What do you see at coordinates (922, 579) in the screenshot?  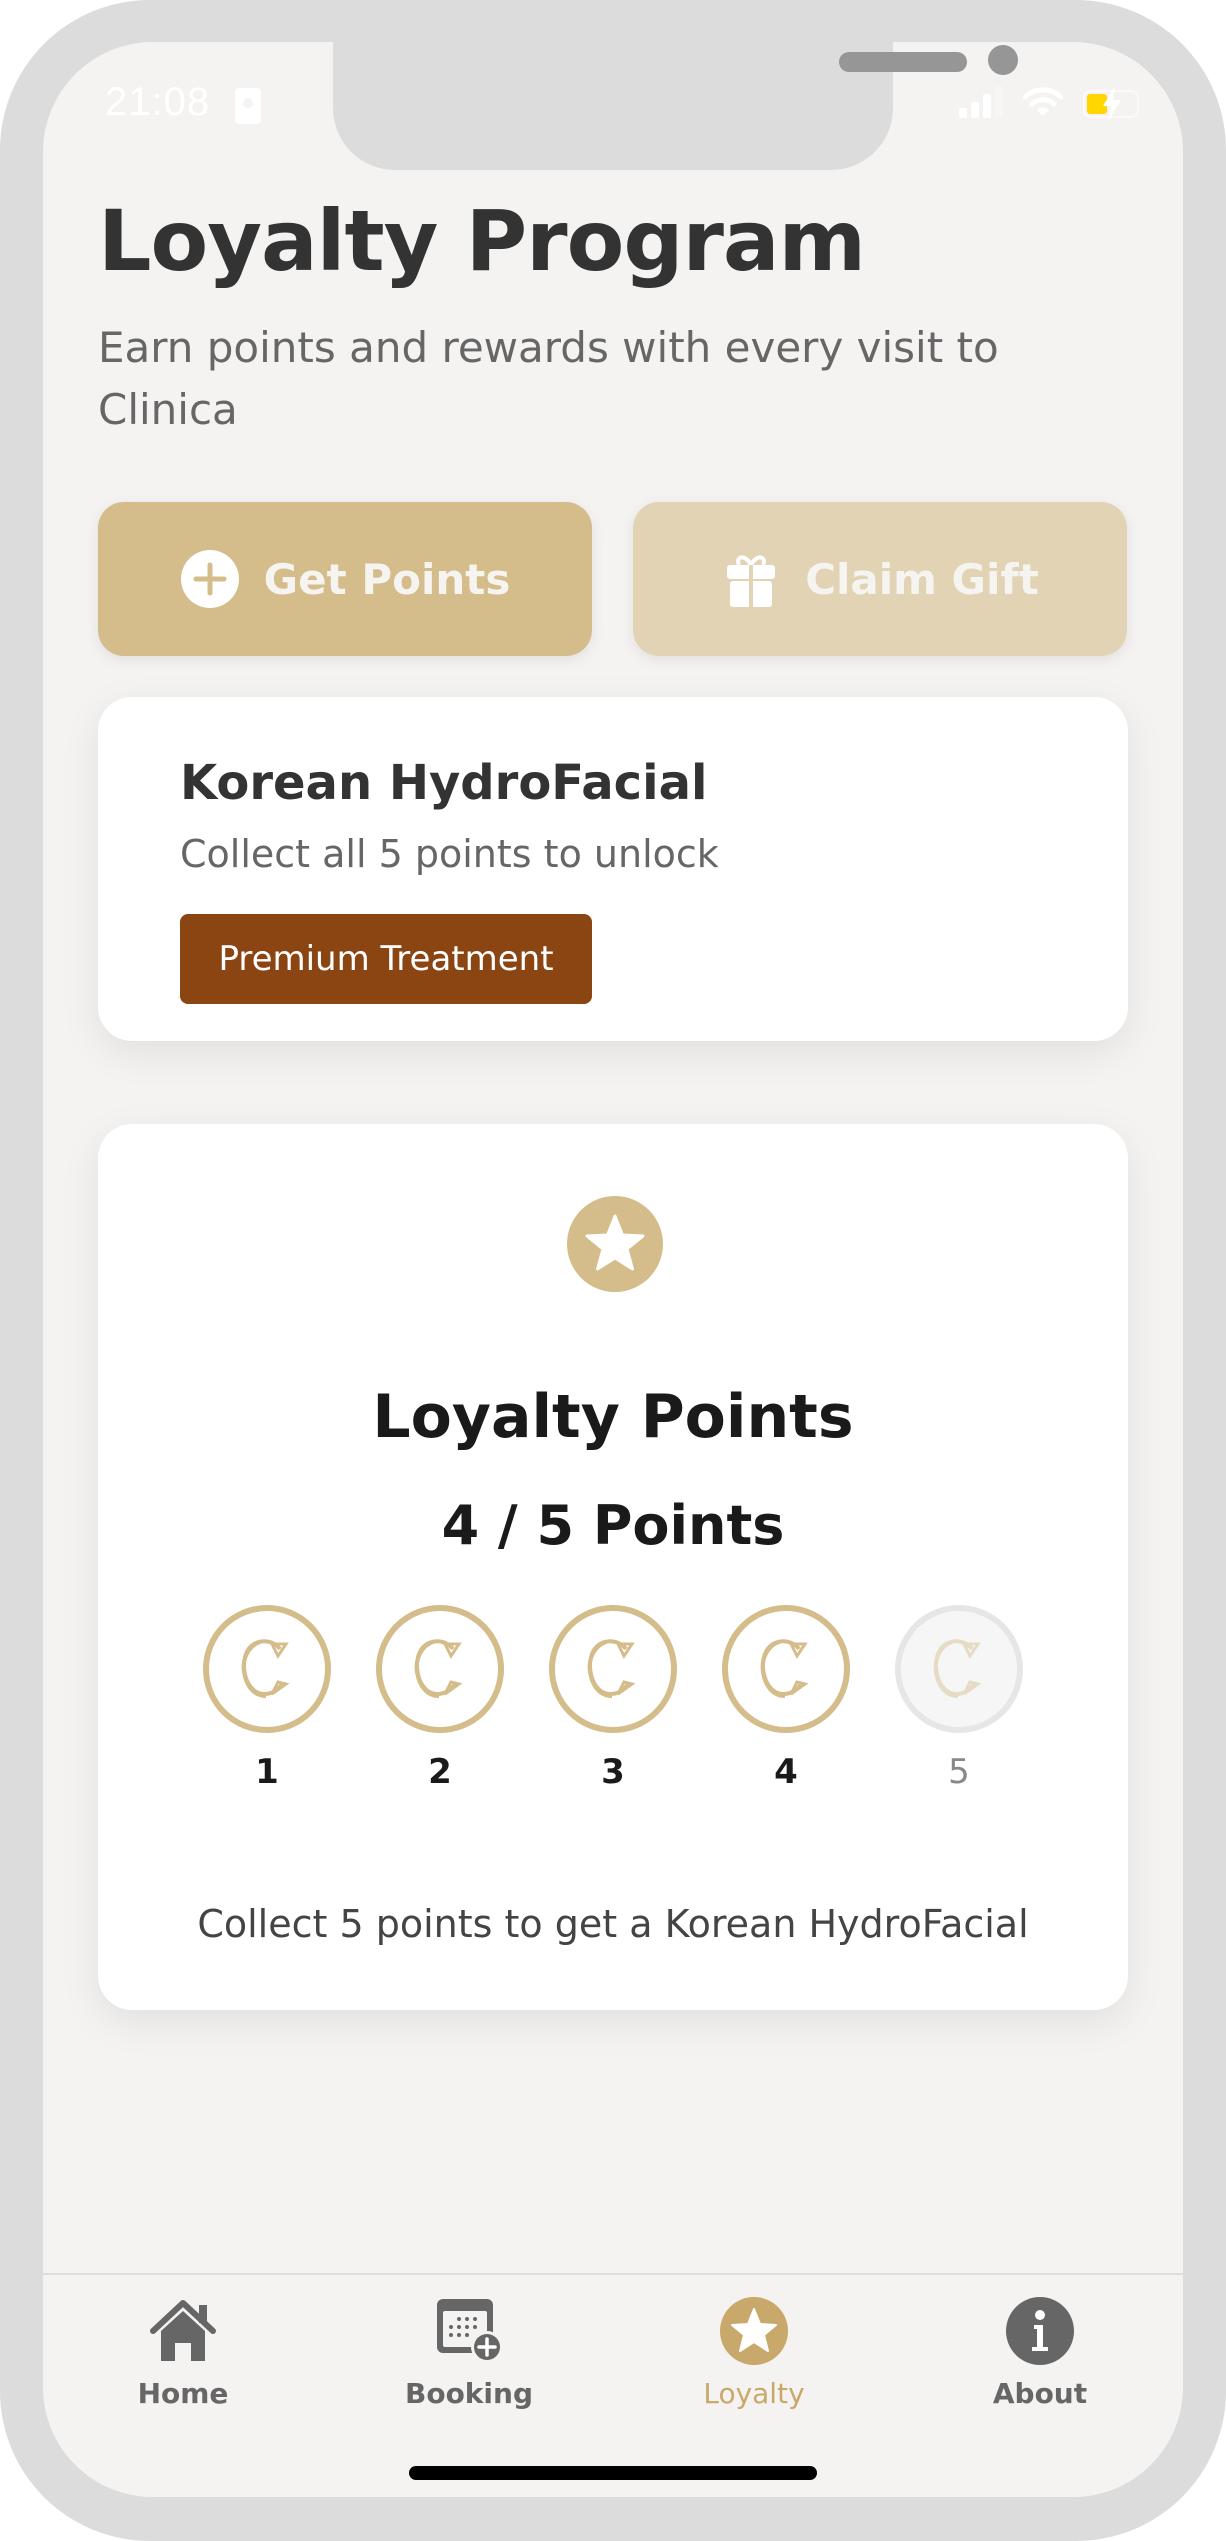 I see `claim-gift-label: Claim Gift` at bounding box center [922, 579].